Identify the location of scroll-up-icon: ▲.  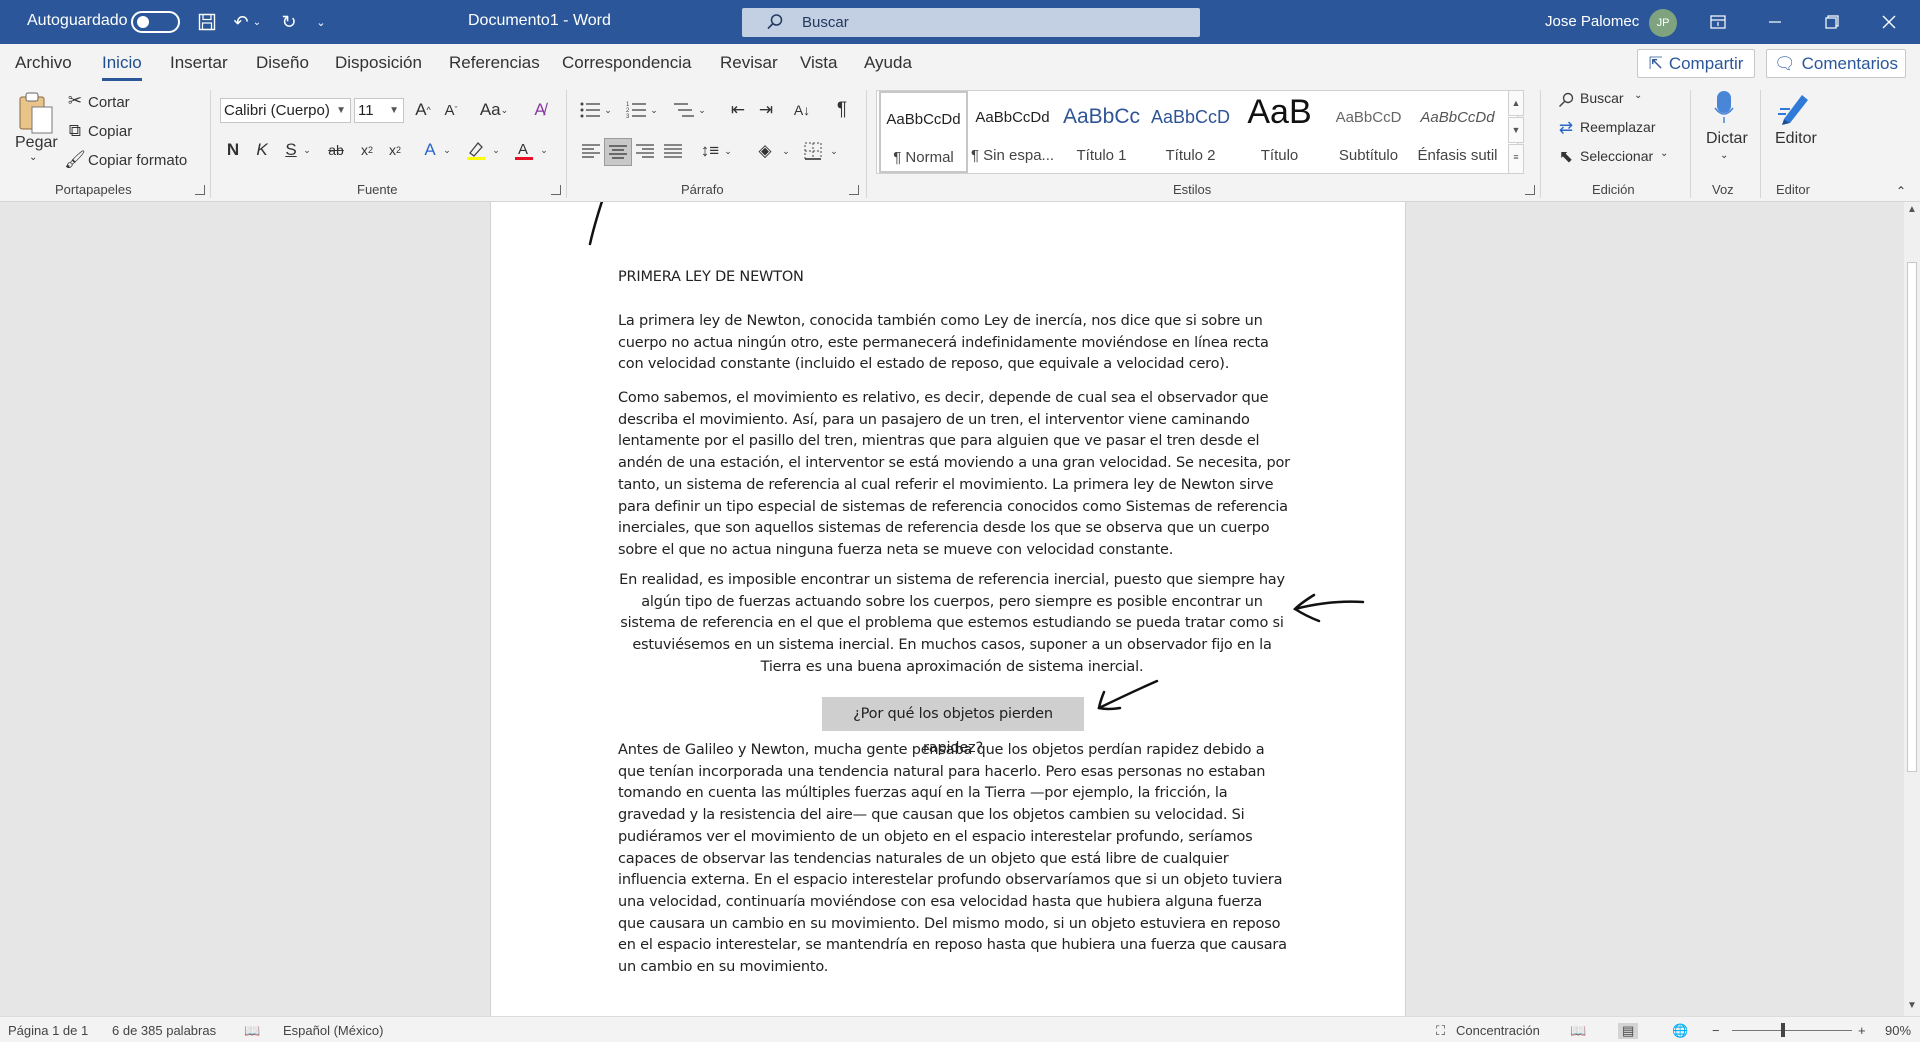
(1912, 209).